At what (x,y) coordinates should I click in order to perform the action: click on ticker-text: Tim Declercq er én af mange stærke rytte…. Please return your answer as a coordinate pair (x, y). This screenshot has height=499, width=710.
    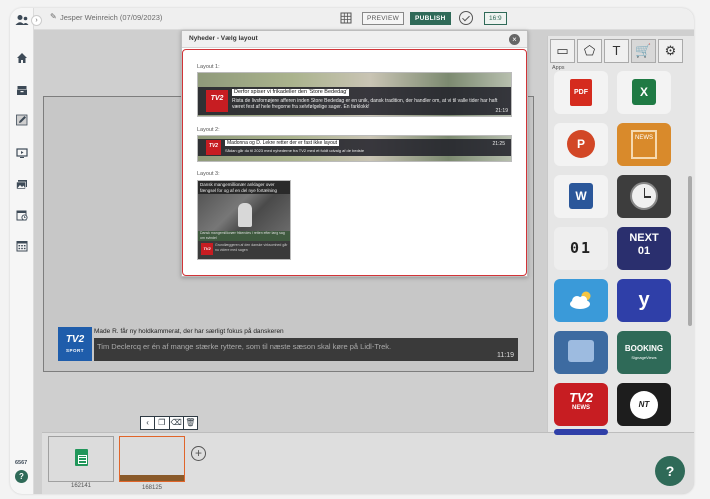
    Looking at the image, I should click on (244, 346).